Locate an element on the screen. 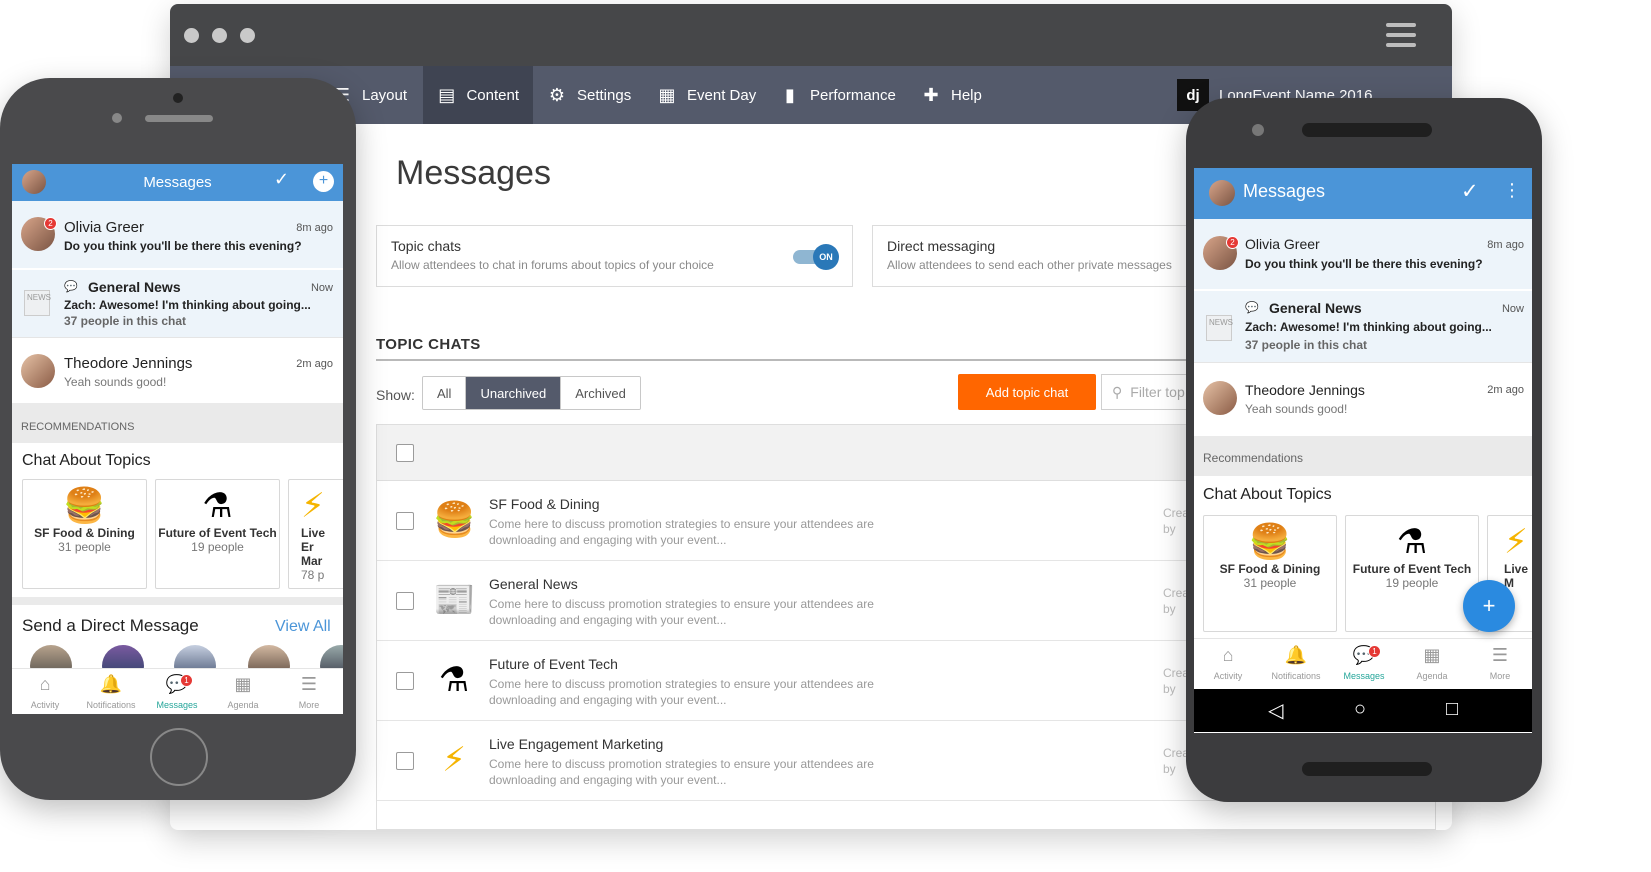 The height and width of the screenshot is (872, 1651). topic-card: ⚡ Live Er Mar 78 p is located at coordinates (315, 534).